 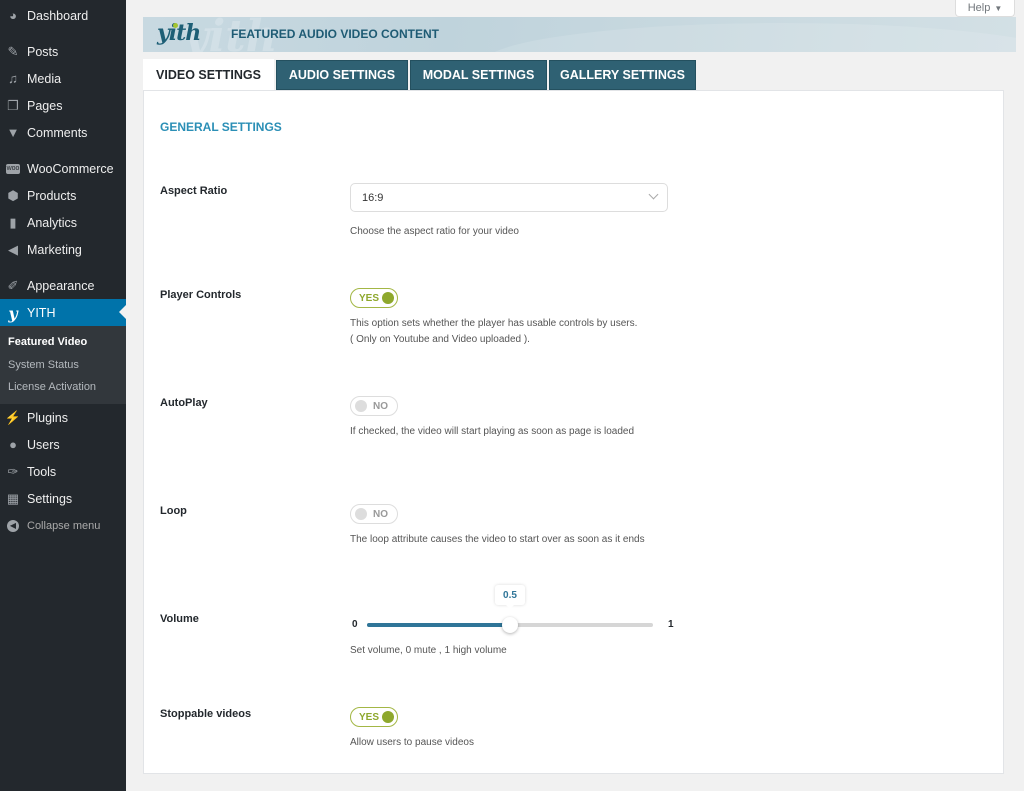 I want to click on comment-icon: ▼, so click(x=13, y=132).